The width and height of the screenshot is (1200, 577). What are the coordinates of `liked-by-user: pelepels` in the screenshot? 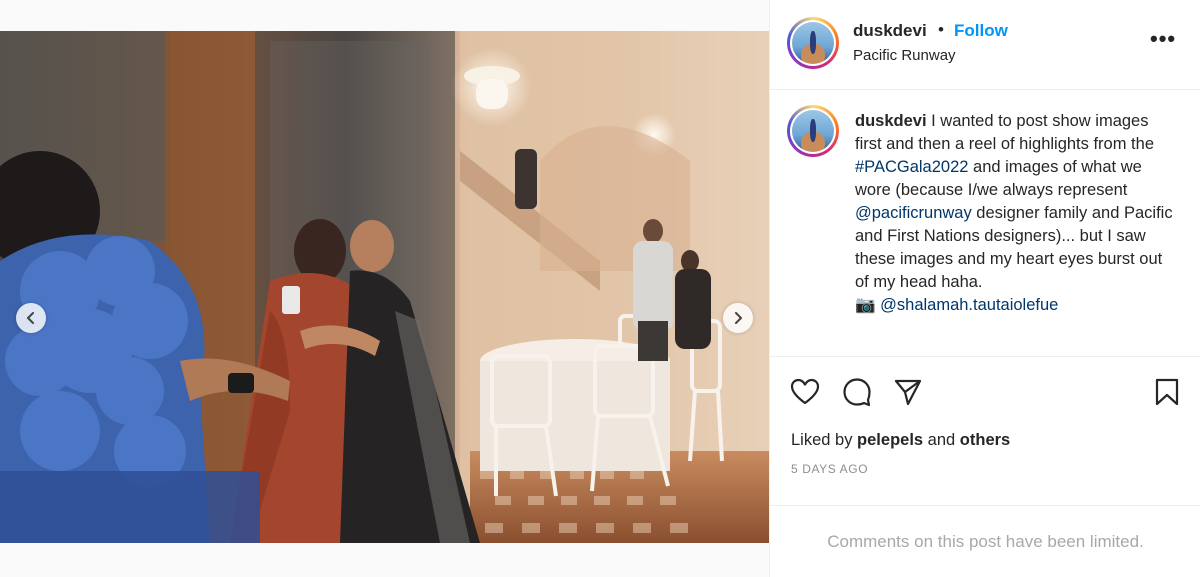 It's located at (890, 440).